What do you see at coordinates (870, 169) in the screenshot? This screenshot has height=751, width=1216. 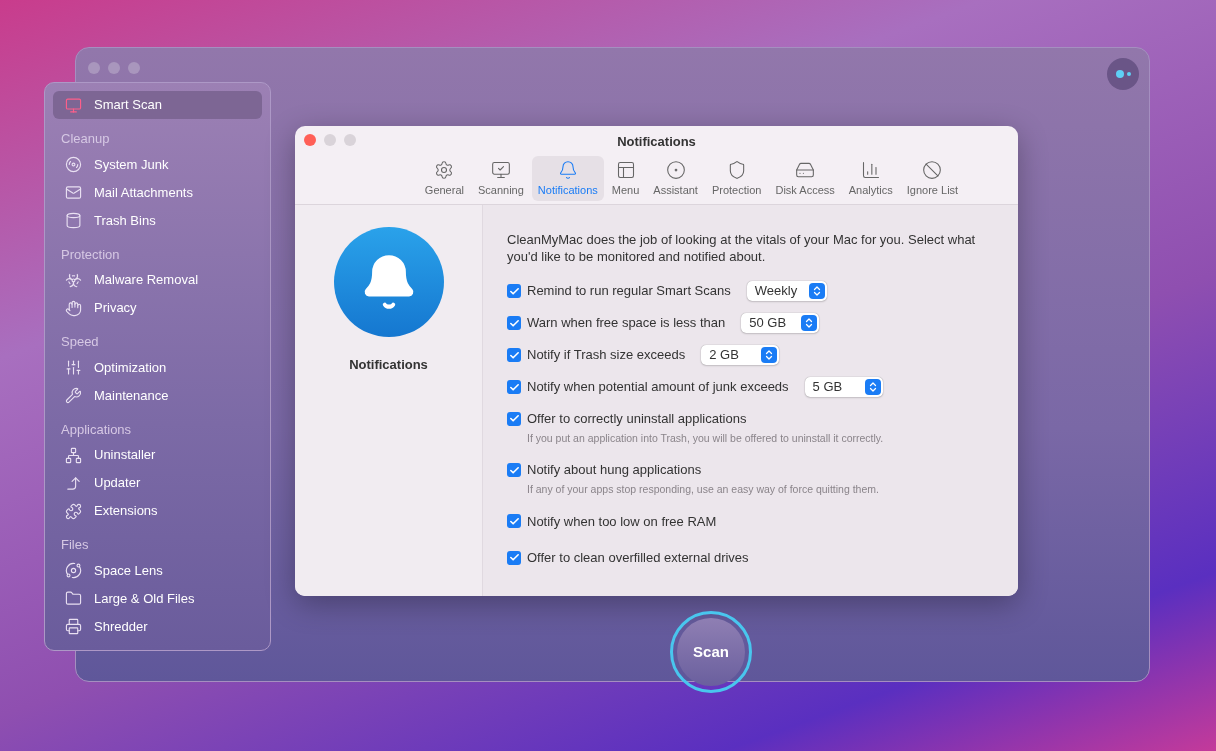 I see `chart-icon` at bounding box center [870, 169].